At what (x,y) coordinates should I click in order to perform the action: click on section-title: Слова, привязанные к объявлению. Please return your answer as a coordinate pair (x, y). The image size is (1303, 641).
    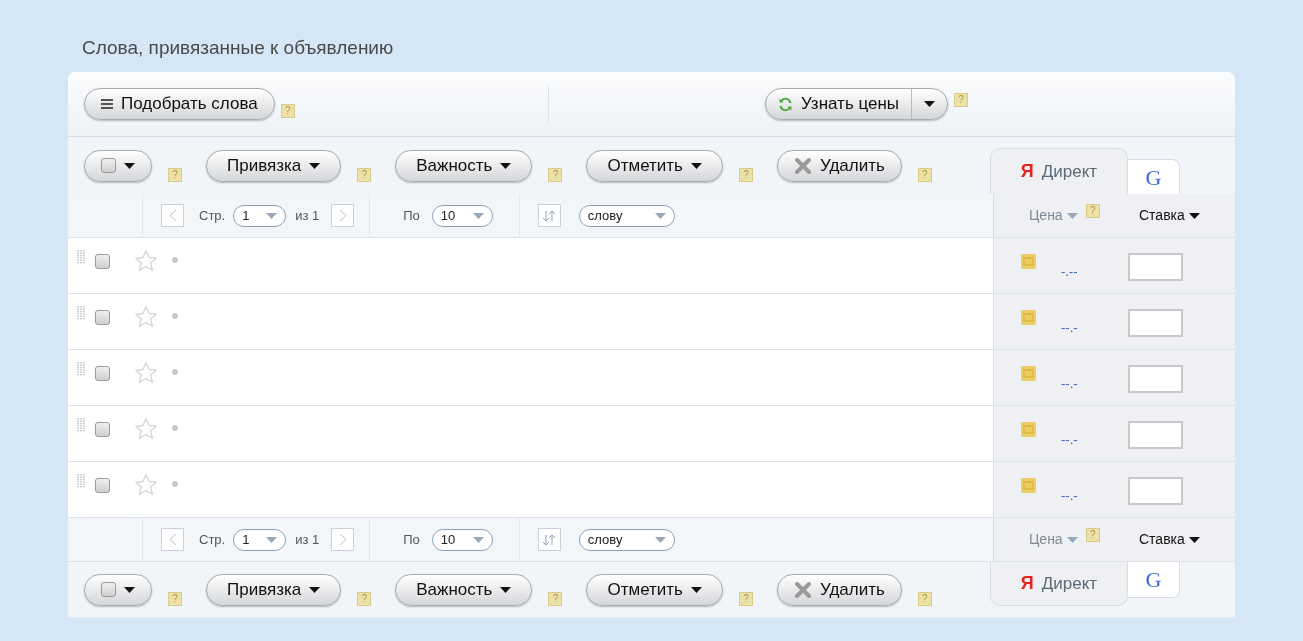
    Looking at the image, I should click on (238, 48).